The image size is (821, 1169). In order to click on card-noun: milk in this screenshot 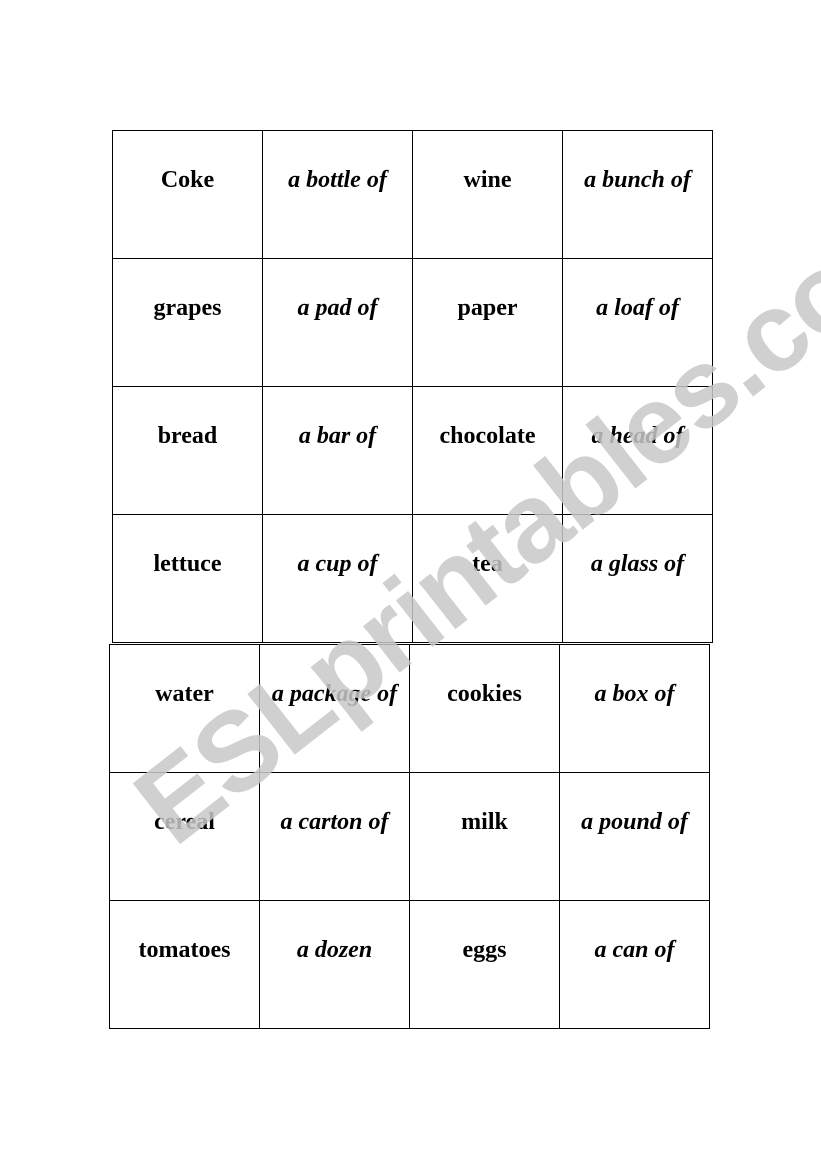, I will do `click(484, 836)`.